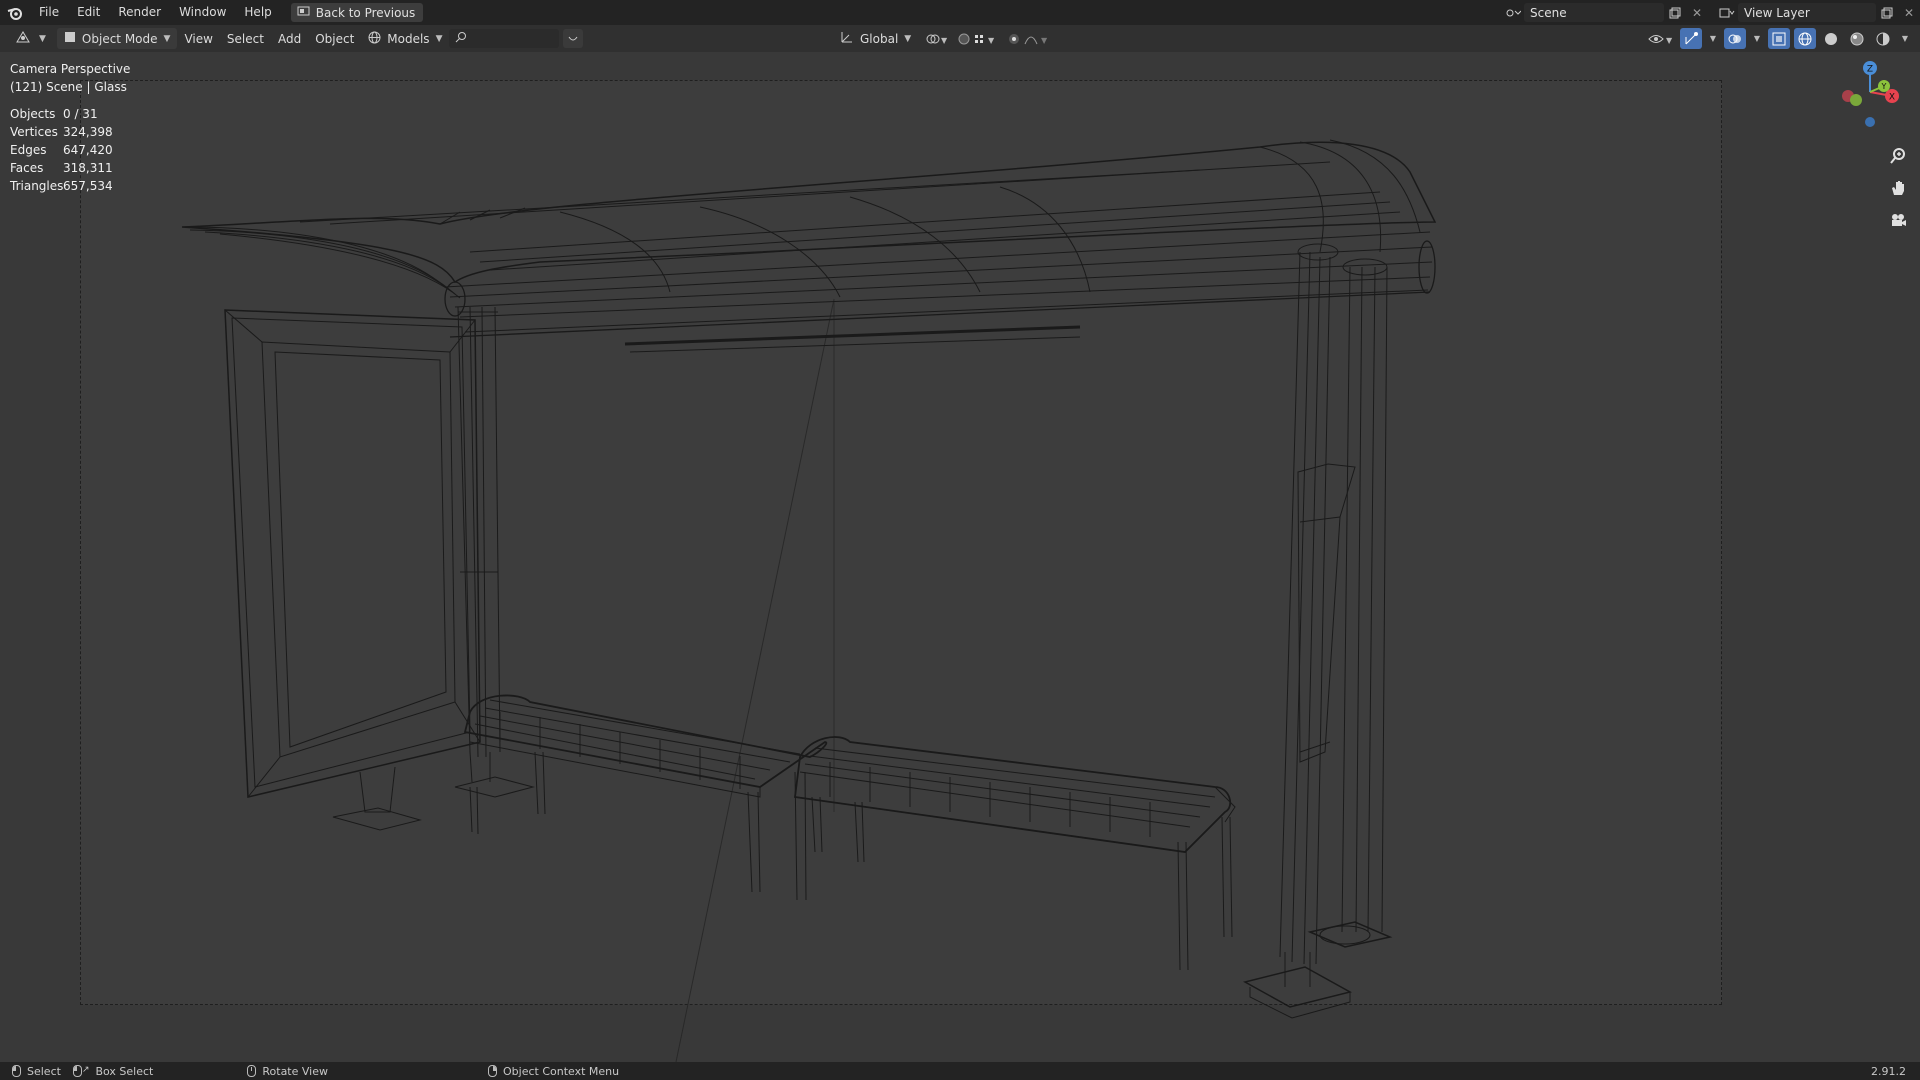  I want to click on overlays-dropdown-icon: ▼, so click(1757, 38).